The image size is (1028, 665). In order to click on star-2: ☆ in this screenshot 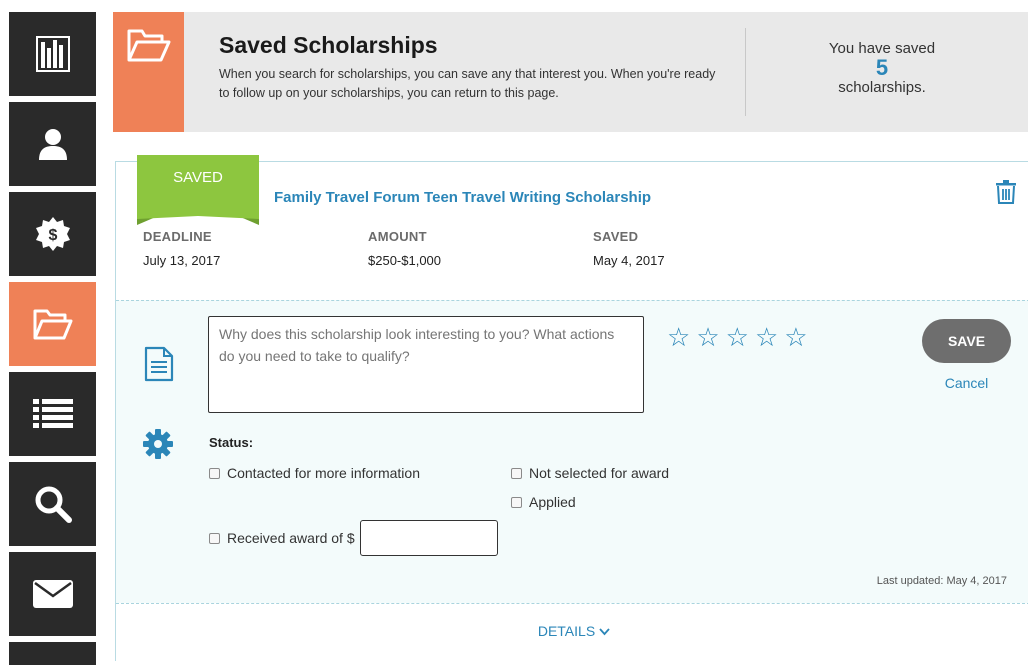, I will do `click(707, 338)`.